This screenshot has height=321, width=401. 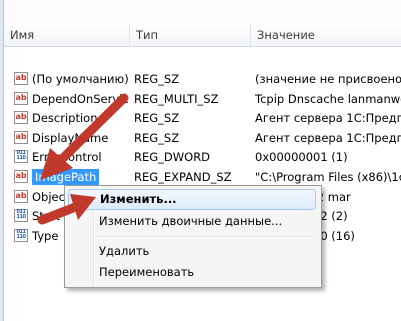 What do you see at coordinates (66, 209) in the screenshot?
I see `arrow-to-edit-item` at bounding box center [66, 209].